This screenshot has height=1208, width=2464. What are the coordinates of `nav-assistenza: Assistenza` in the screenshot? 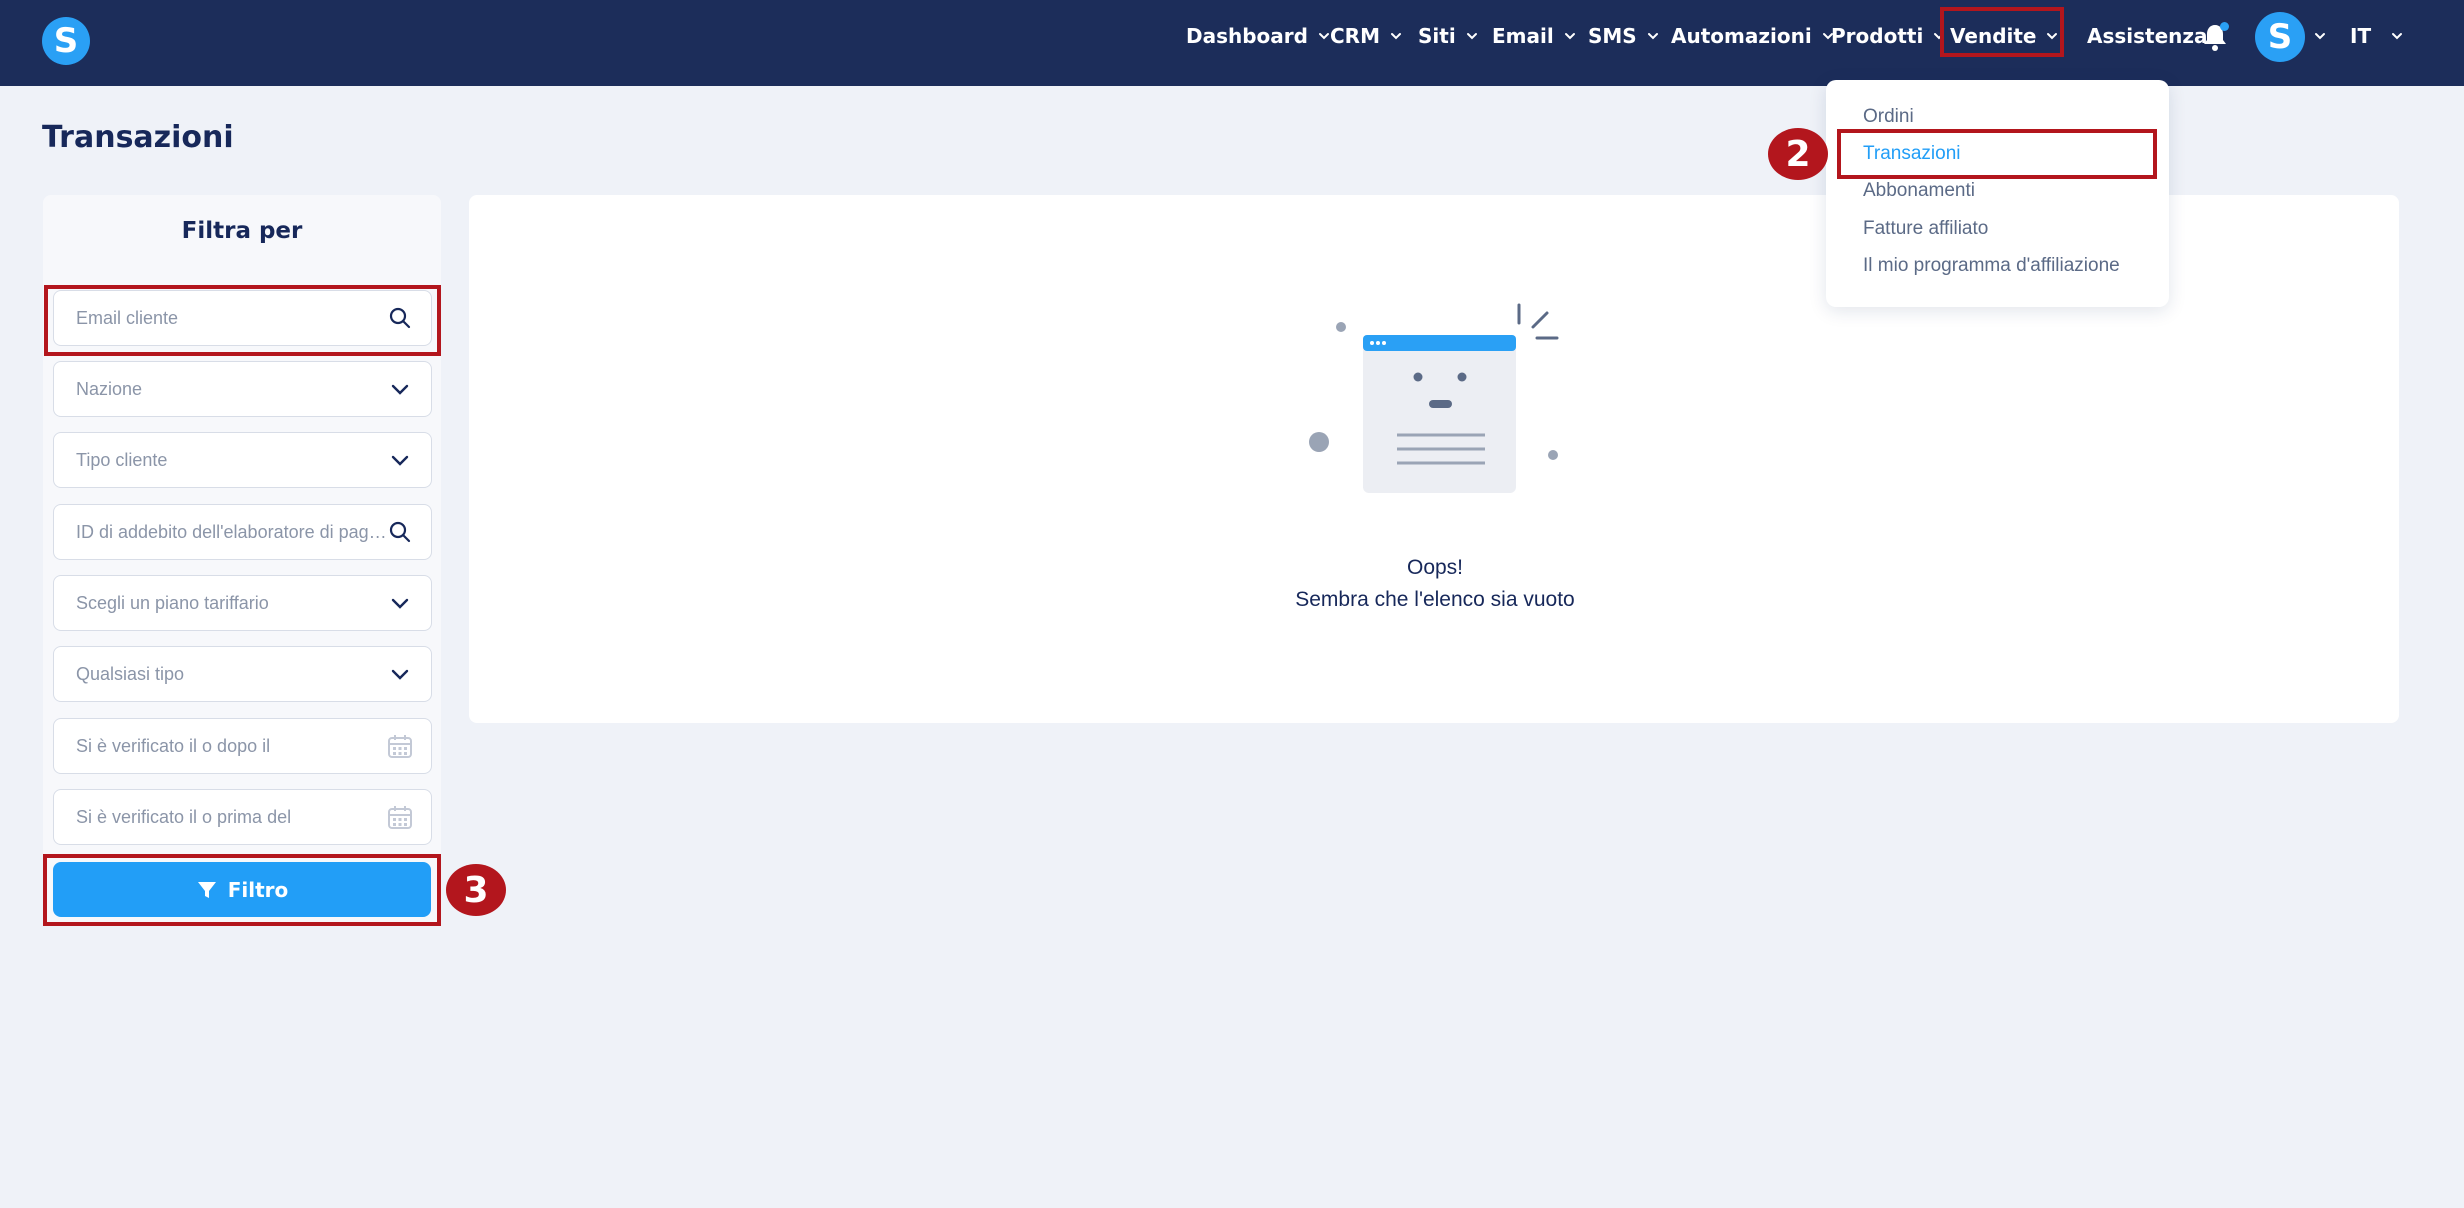 It's located at (2147, 36).